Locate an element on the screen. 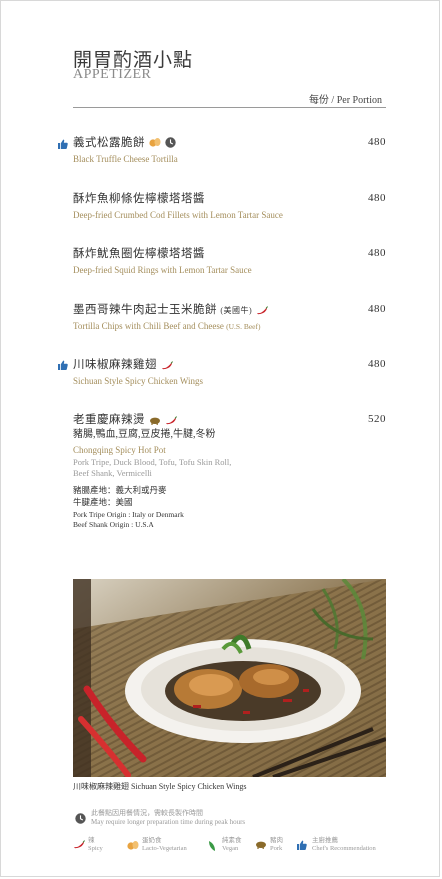 This screenshot has width=442, height=879. per-portion-label: 每份 / Per Portion is located at coordinates (345, 100).